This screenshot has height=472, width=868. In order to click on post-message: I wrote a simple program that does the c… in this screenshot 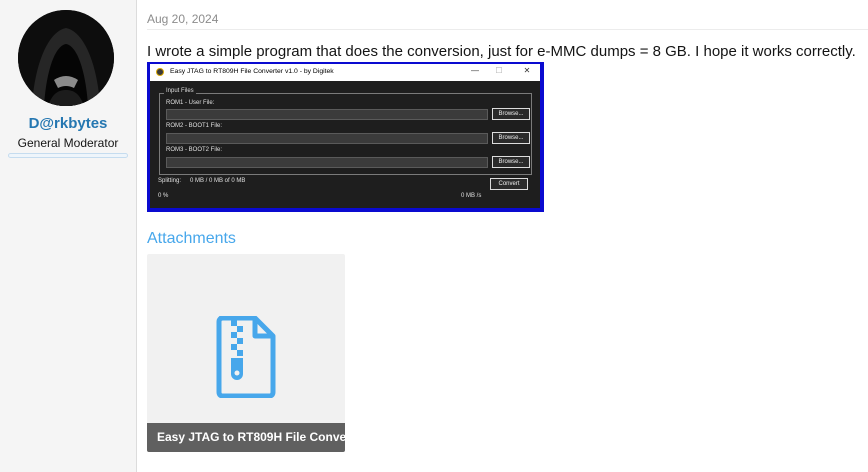, I will do `click(501, 51)`.